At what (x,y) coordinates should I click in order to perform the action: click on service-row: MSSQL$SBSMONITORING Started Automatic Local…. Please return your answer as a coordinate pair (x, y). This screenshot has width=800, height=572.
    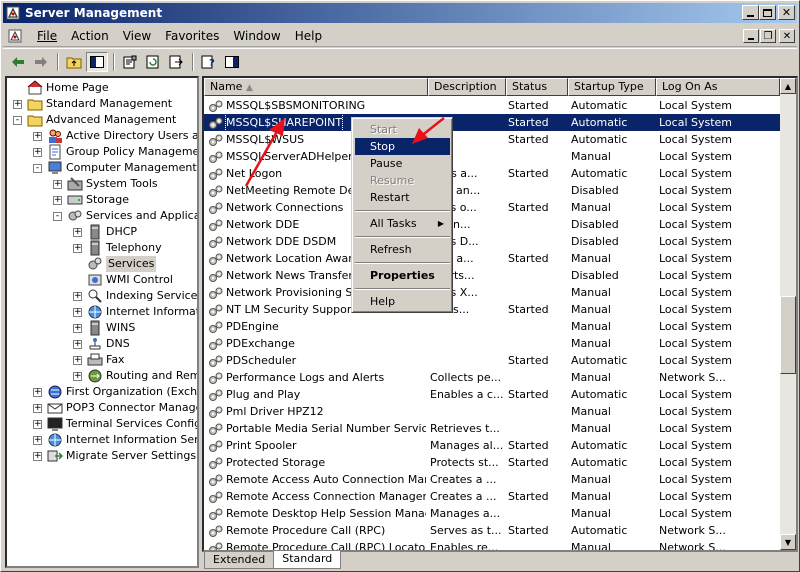
    Looking at the image, I should click on (492, 105).